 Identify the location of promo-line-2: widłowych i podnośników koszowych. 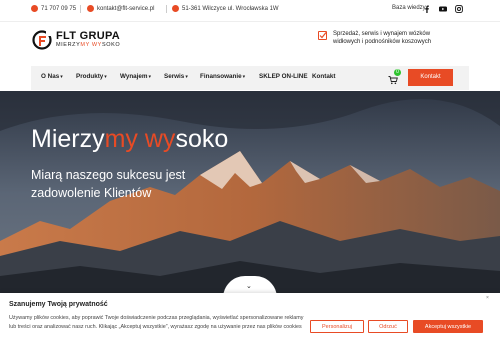
(382, 42).